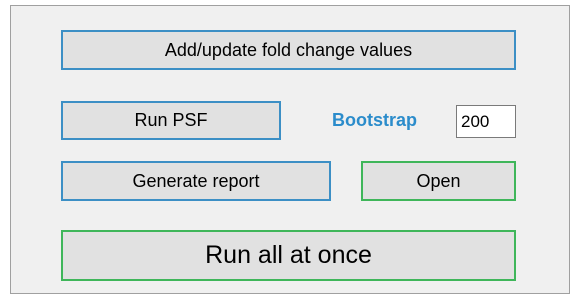 The width and height of the screenshot is (574, 302). I want to click on run-psf-button: Run PSF, so click(171, 120).